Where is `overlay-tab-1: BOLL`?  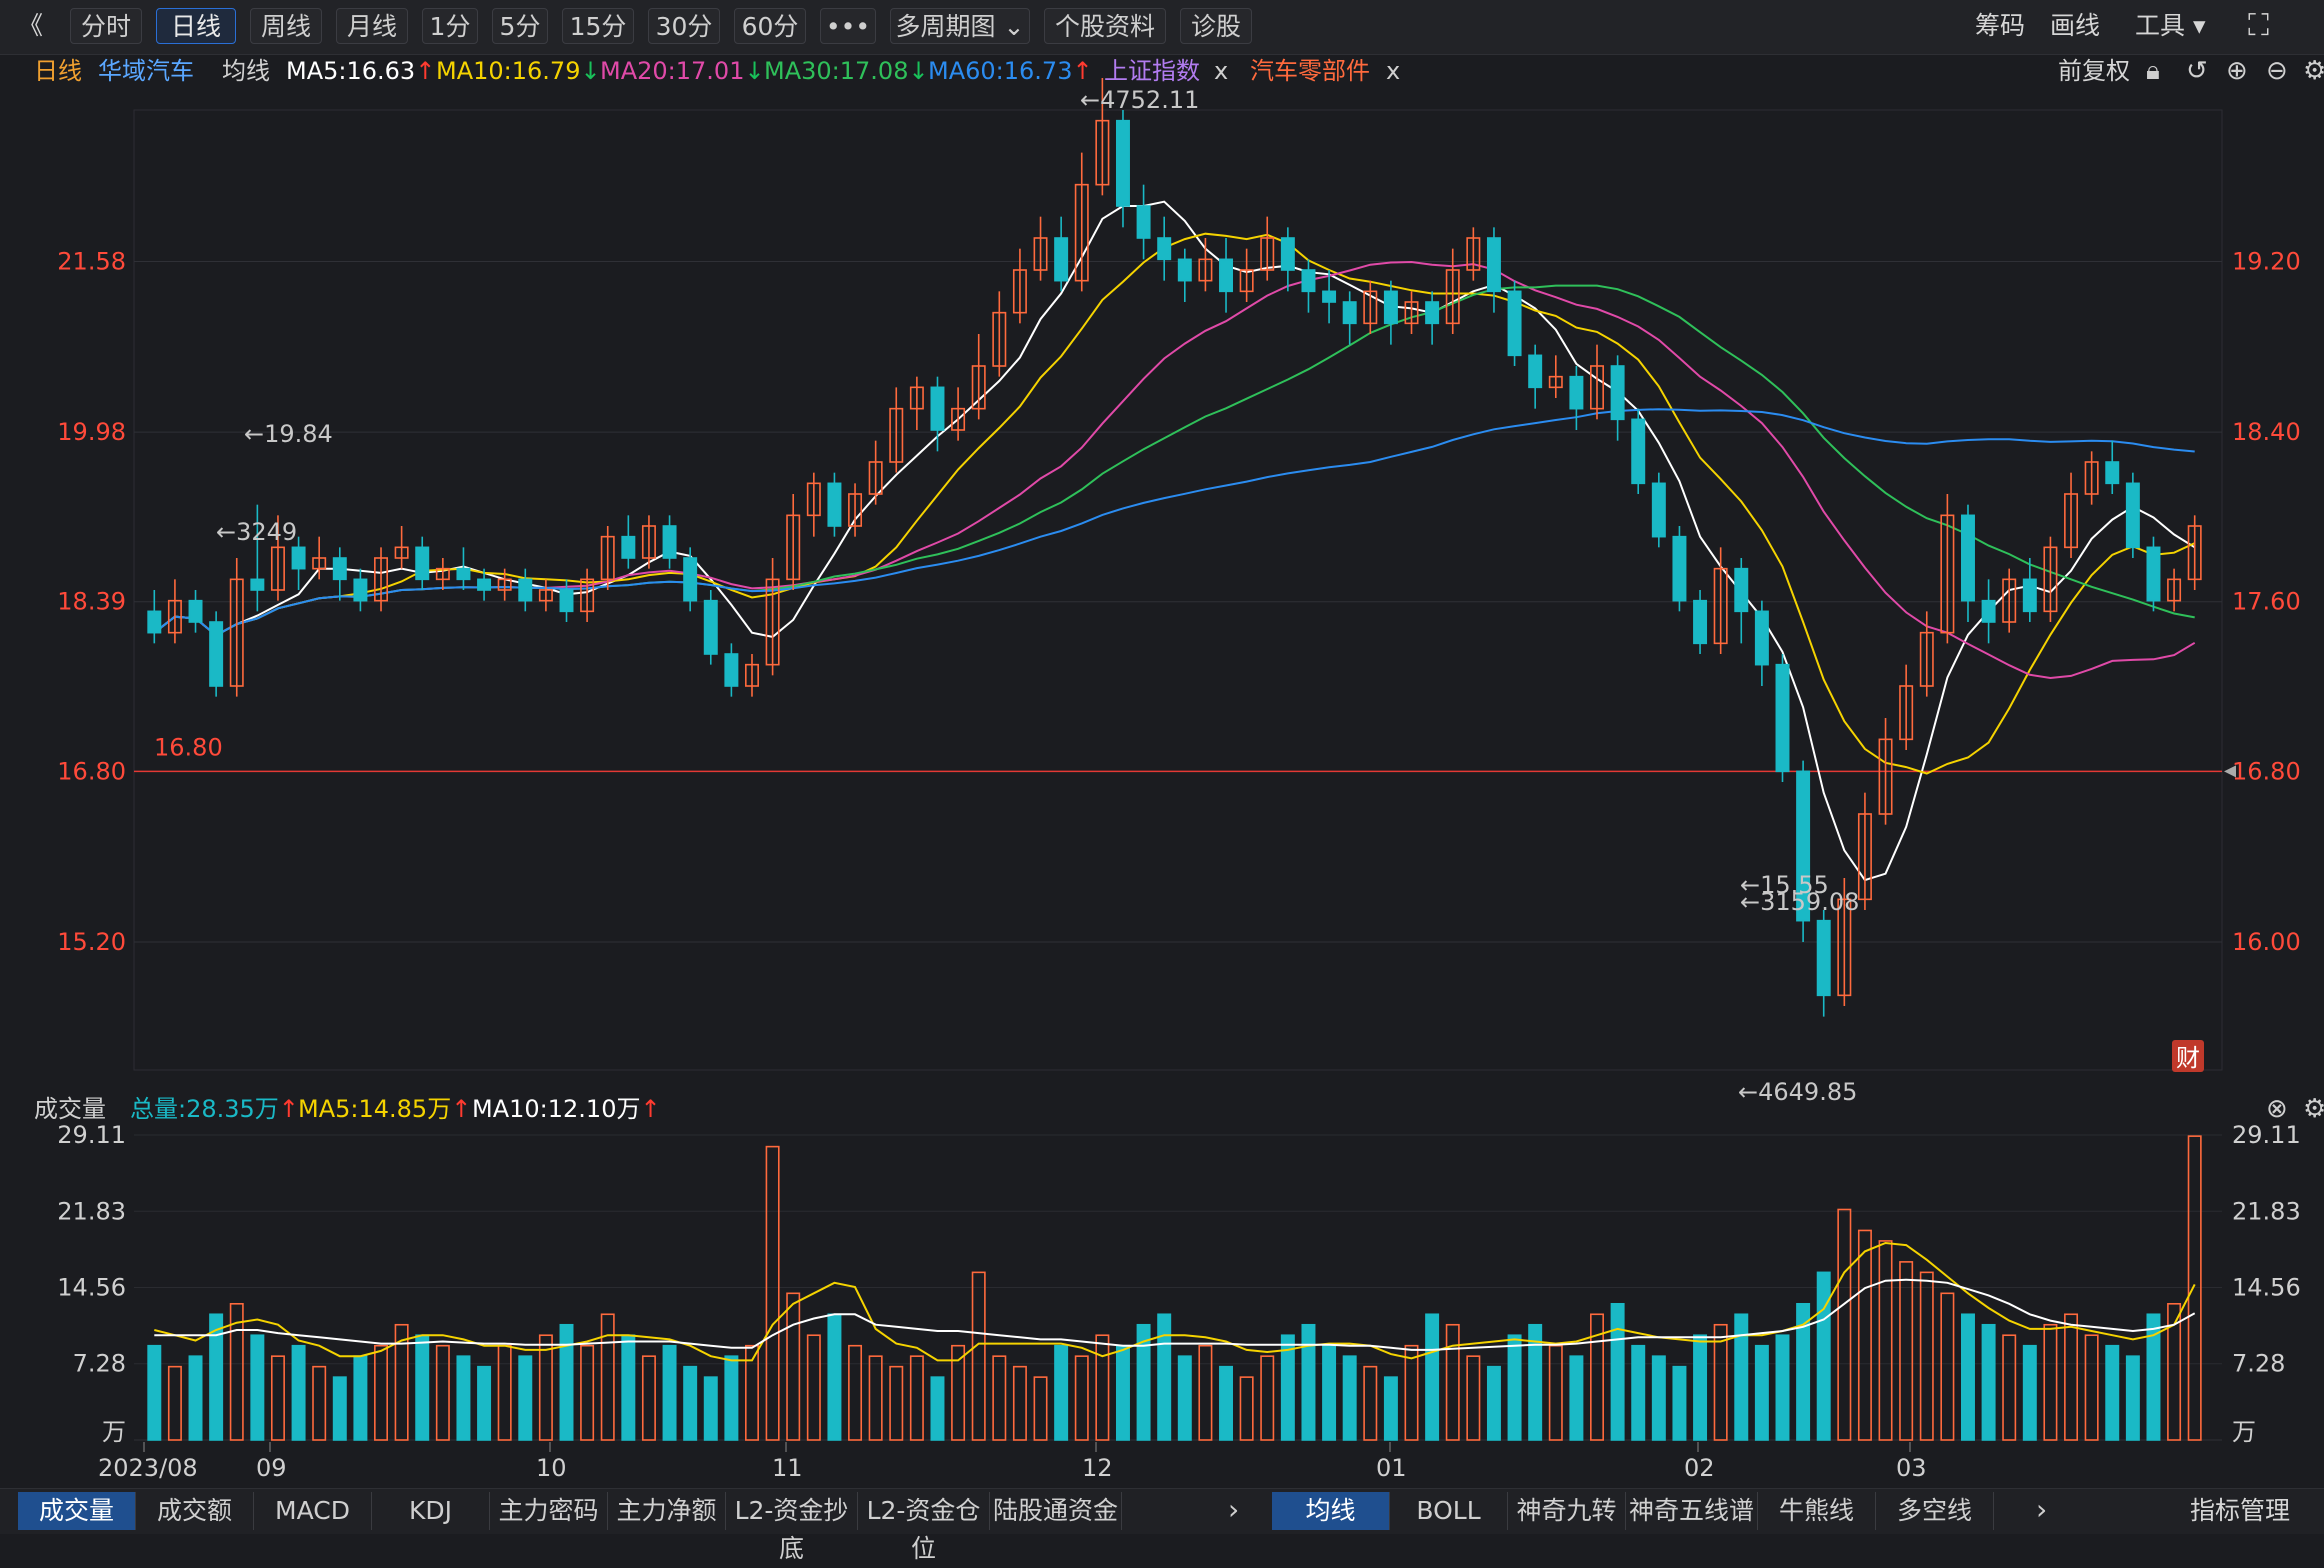 overlay-tab-1: BOLL is located at coordinates (1449, 1511).